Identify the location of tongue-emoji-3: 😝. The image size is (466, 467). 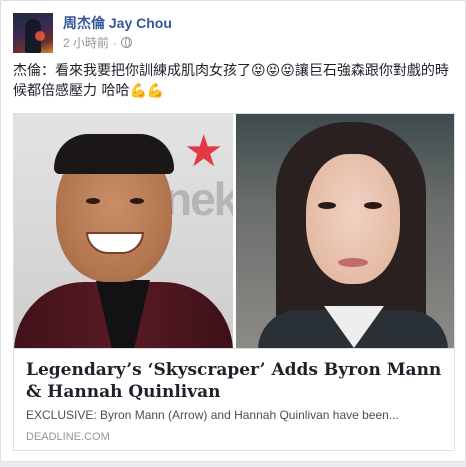
(287, 71).